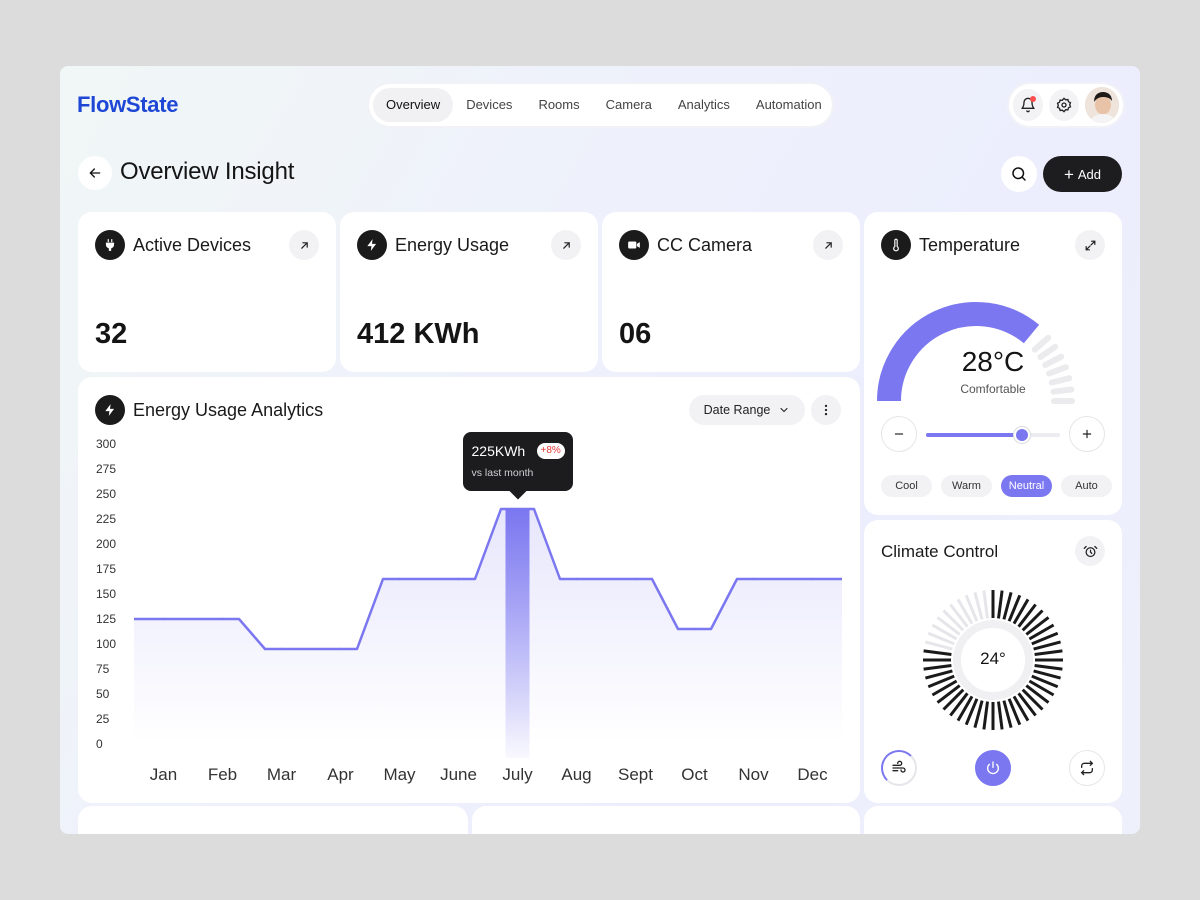  I want to click on fan-mode-button, so click(899, 768).